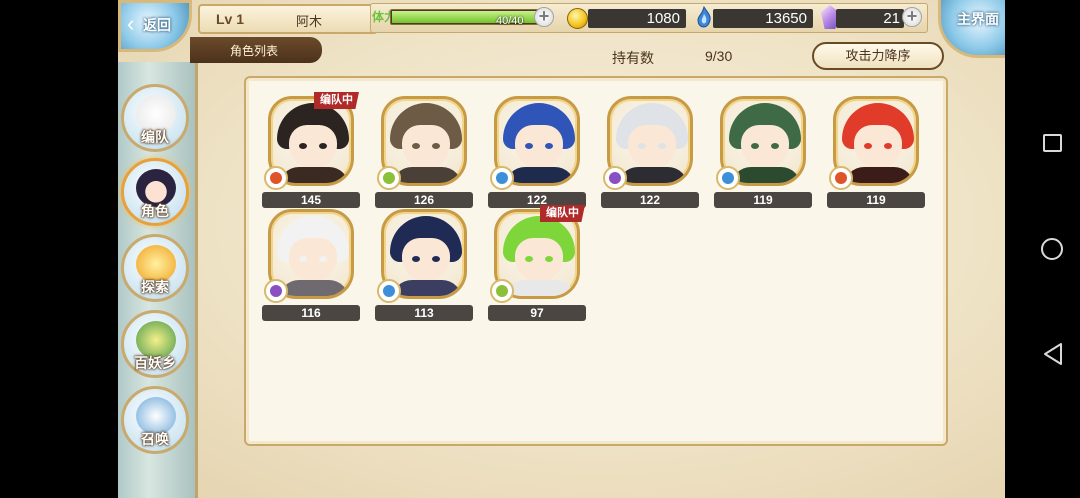  Describe the element at coordinates (155, 344) in the screenshot. I see `side-item-village: 百妖乡` at that location.